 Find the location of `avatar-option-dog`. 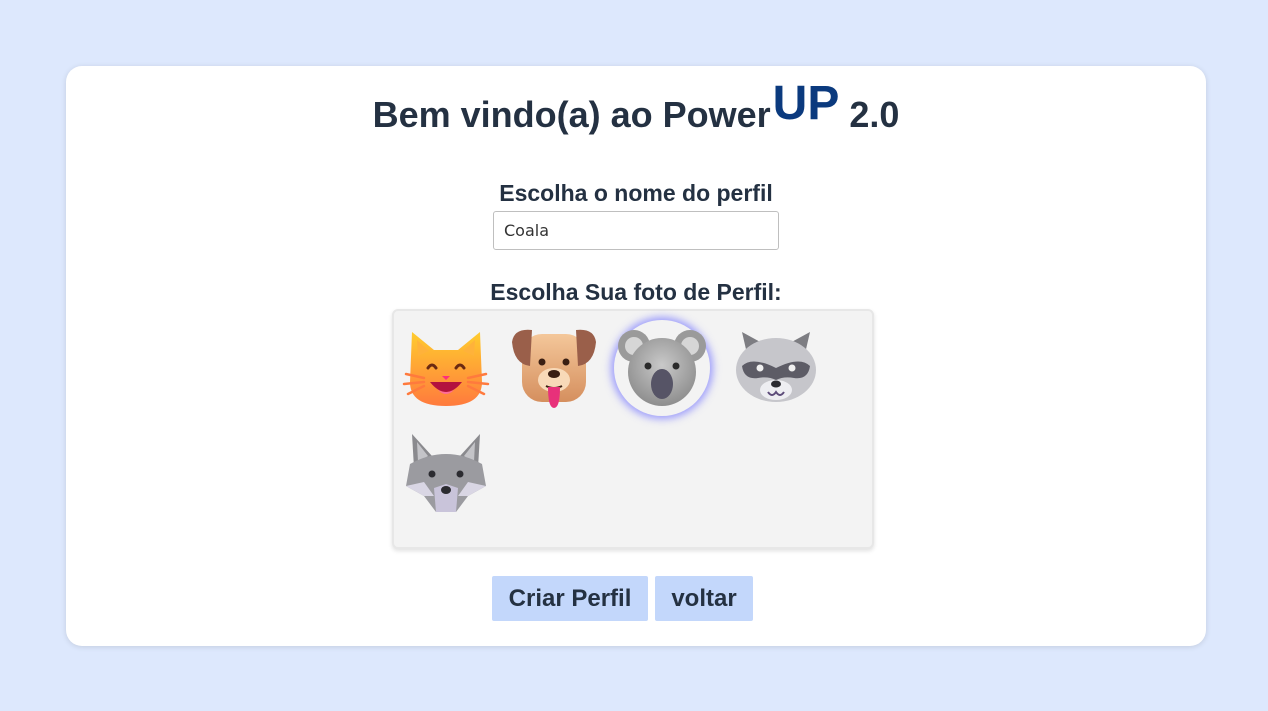

avatar-option-dog is located at coordinates (554, 368).